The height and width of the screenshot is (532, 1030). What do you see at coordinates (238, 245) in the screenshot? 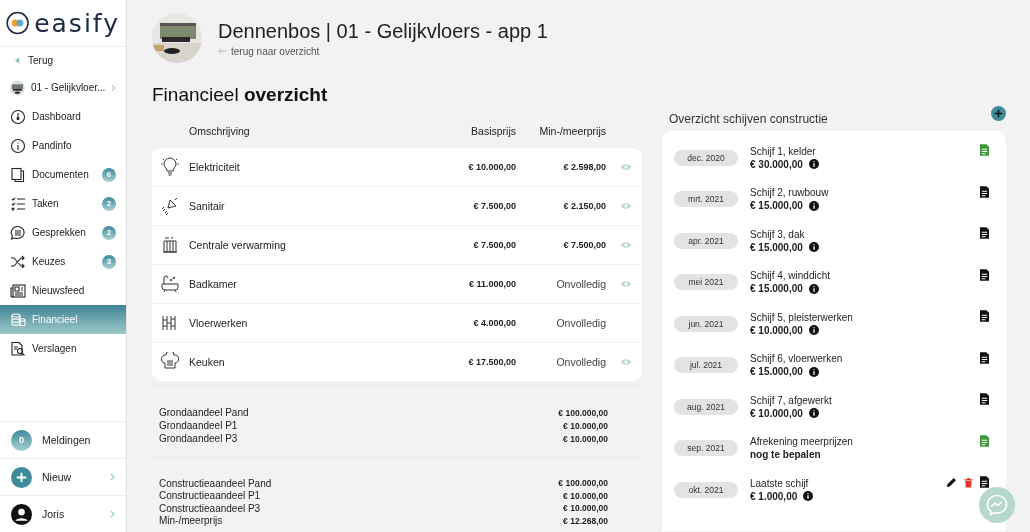
I see `table-cell-text: Centrale verwarming` at bounding box center [238, 245].